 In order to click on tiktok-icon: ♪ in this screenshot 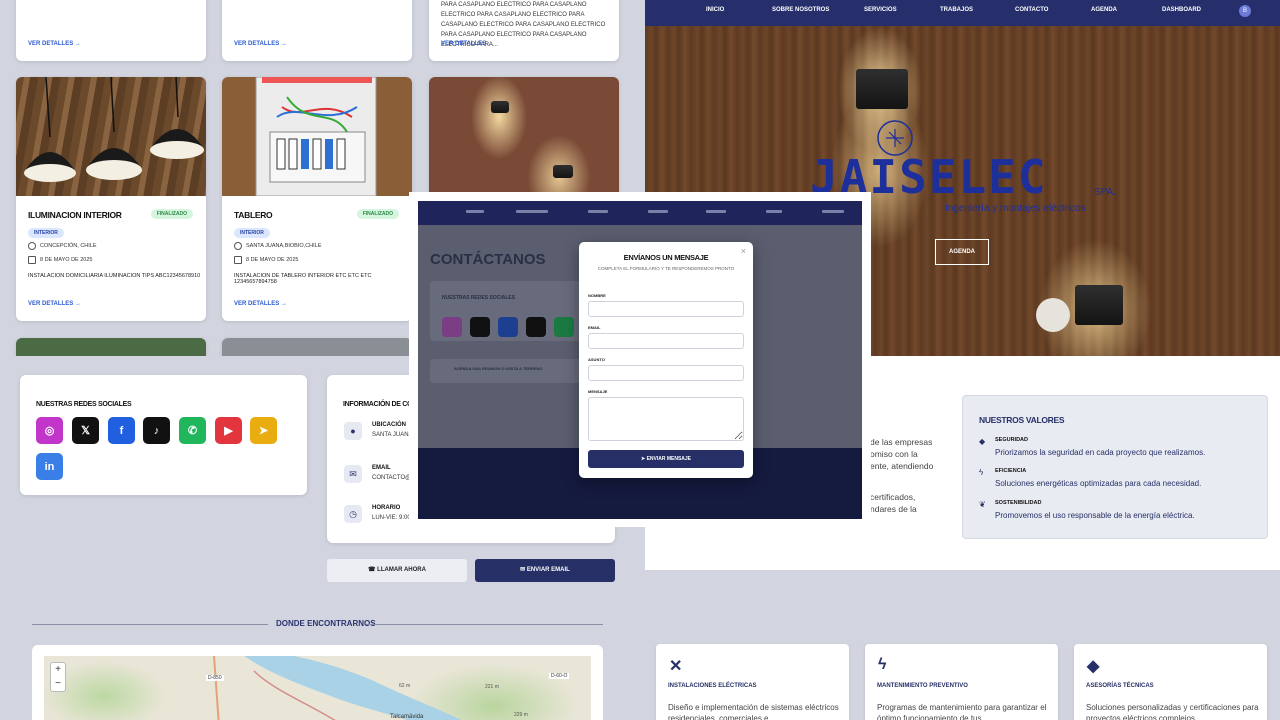, I will do `click(156, 430)`.